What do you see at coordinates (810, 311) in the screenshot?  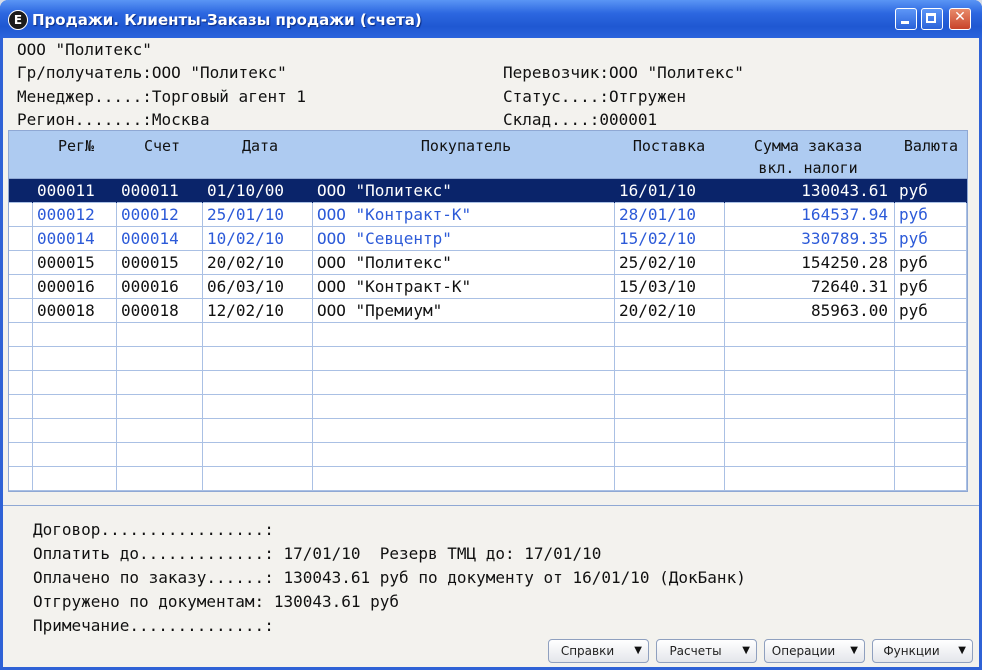 I see `cell-sum: 85963.00` at bounding box center [810, 311].